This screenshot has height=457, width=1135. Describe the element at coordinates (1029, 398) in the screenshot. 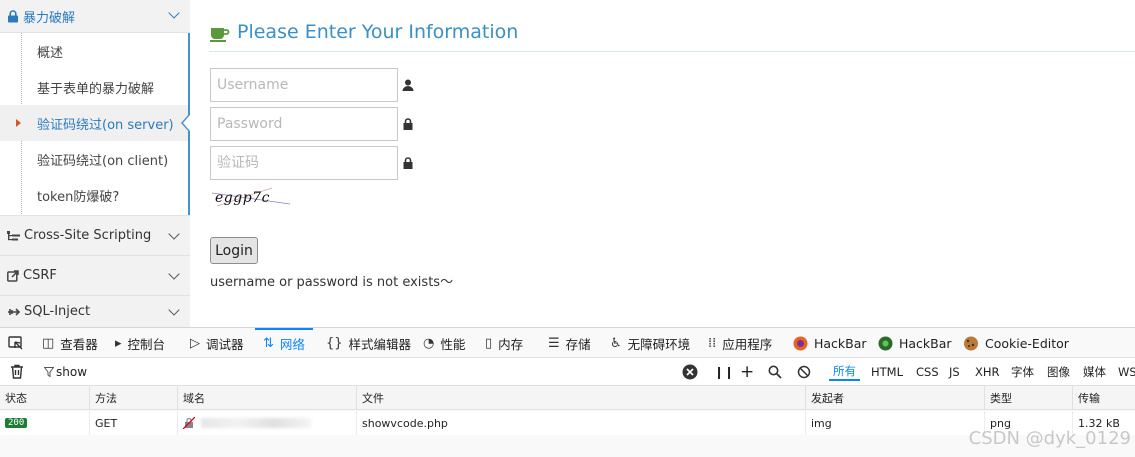

I see `column-type: 类型` at that location.